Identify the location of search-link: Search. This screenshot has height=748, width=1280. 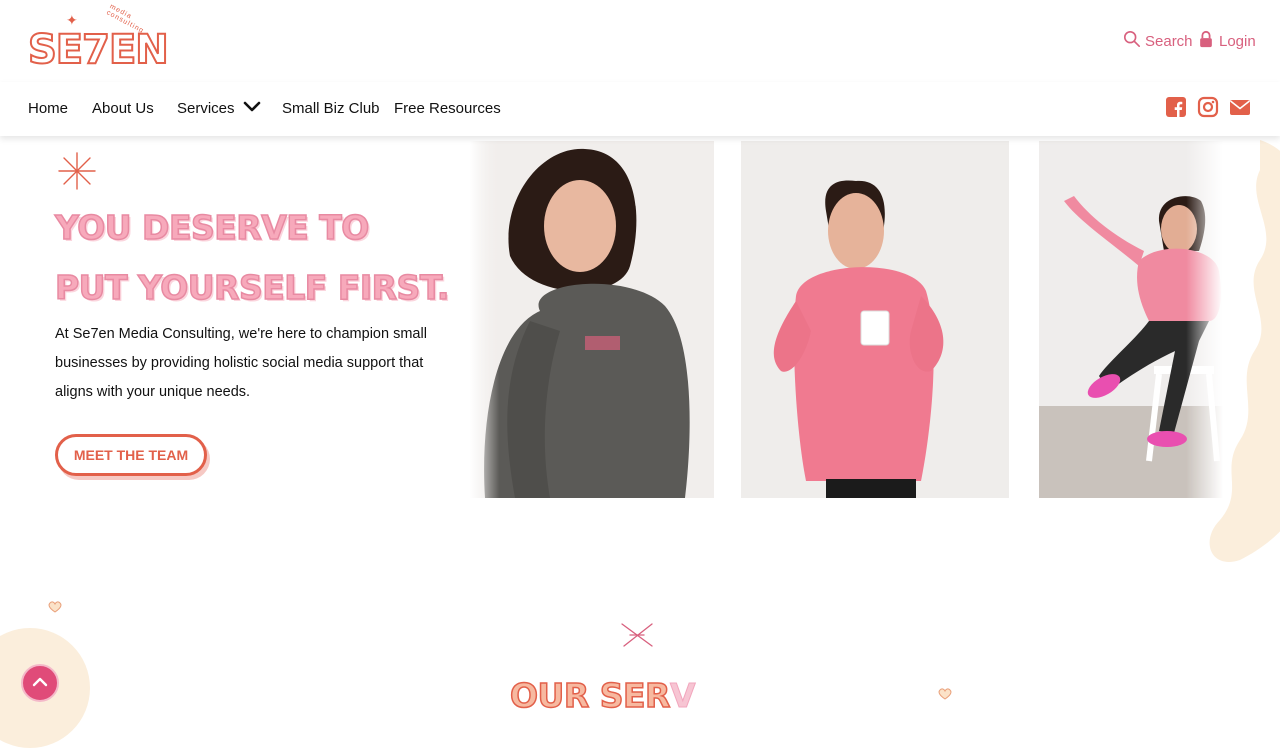
(1158, 41).